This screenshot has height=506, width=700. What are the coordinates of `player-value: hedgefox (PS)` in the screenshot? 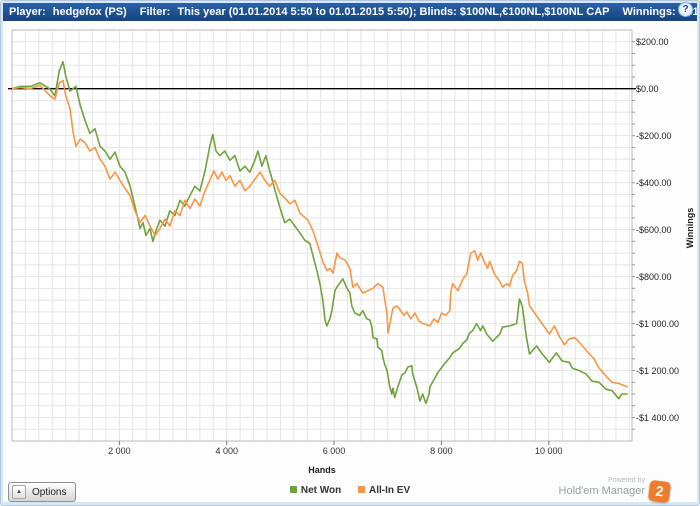 It's located at (89, 12).